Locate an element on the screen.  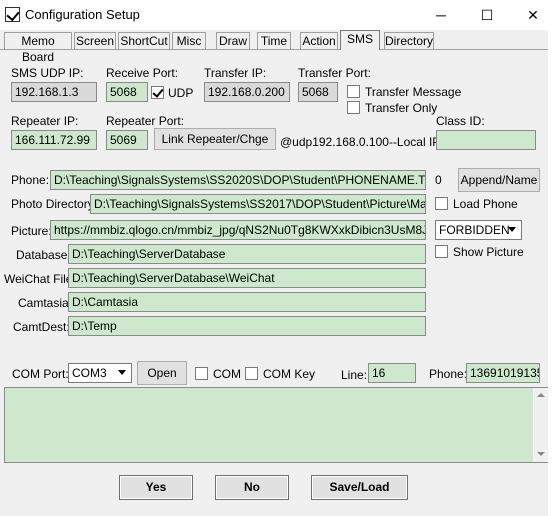
close-button: ✕ is located at coordinates (533, 15).